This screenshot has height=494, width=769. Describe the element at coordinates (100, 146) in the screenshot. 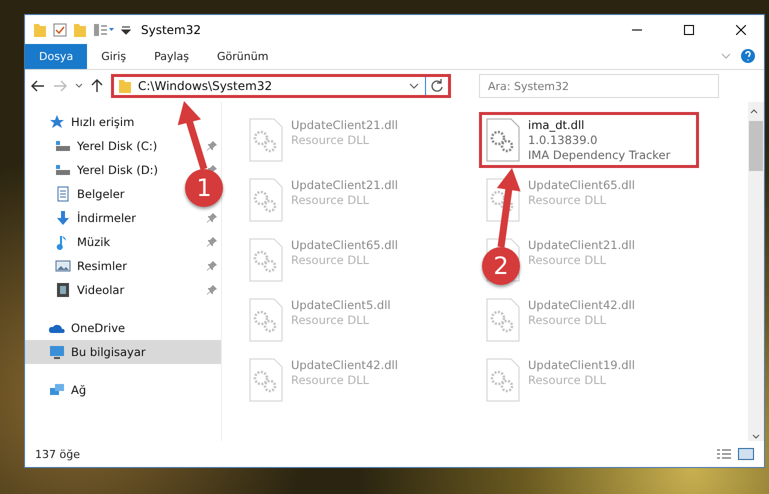

I see `sidebar-item: Yerel Disk (C:)` at that location.